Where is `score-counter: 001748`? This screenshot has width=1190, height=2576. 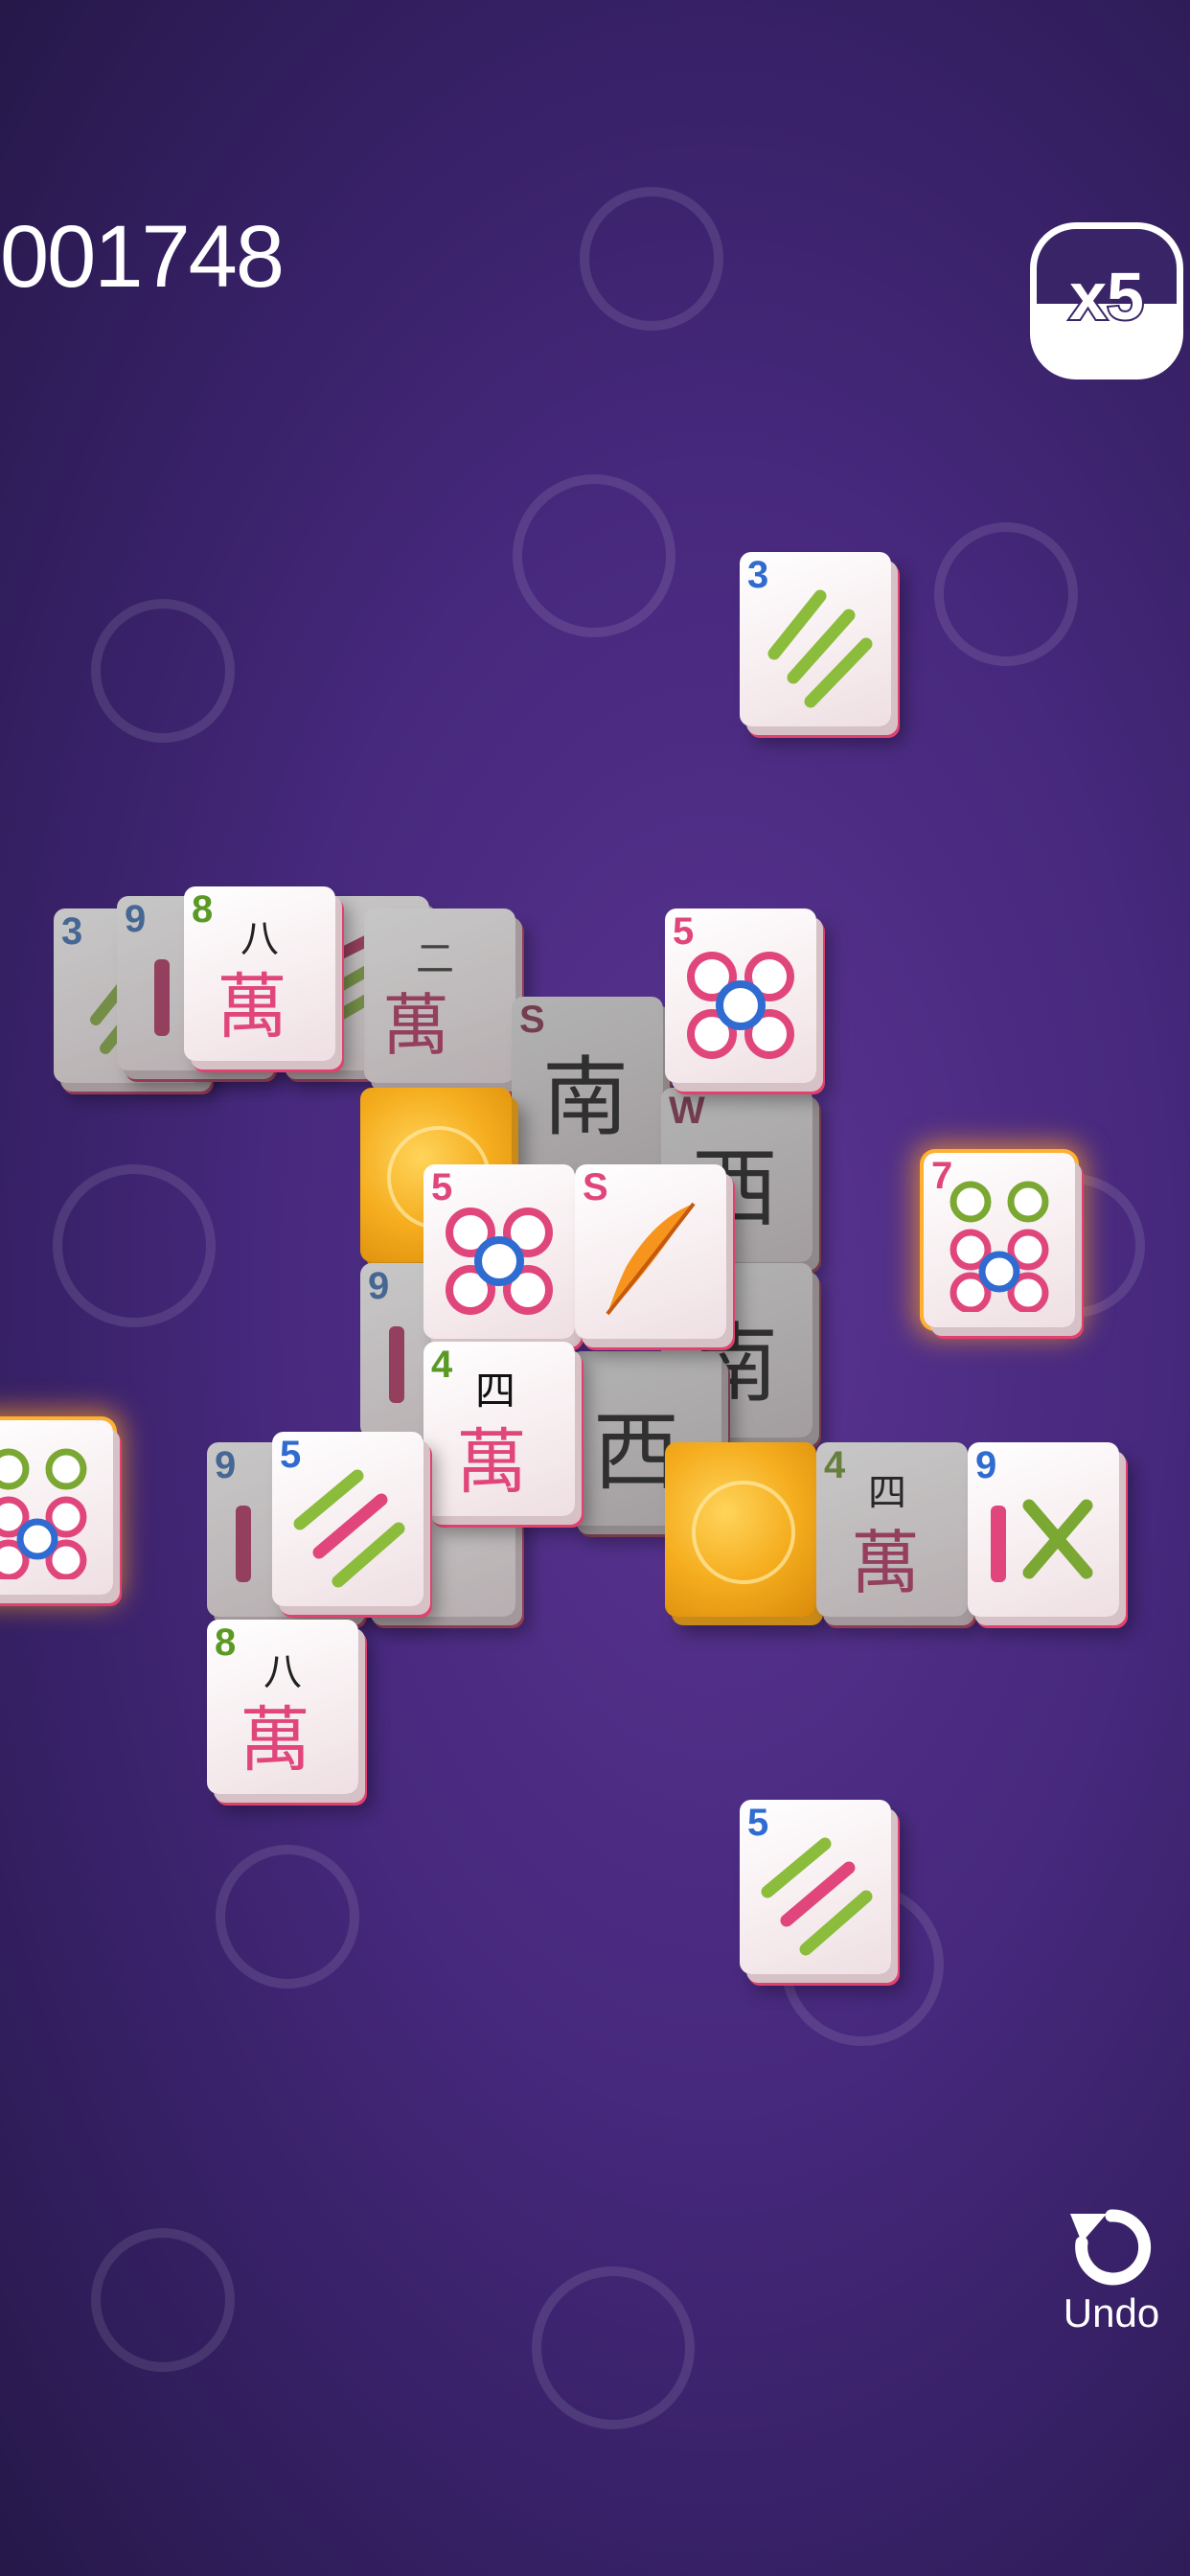
score-counter: 001748 is located at coordinates (143, 257).